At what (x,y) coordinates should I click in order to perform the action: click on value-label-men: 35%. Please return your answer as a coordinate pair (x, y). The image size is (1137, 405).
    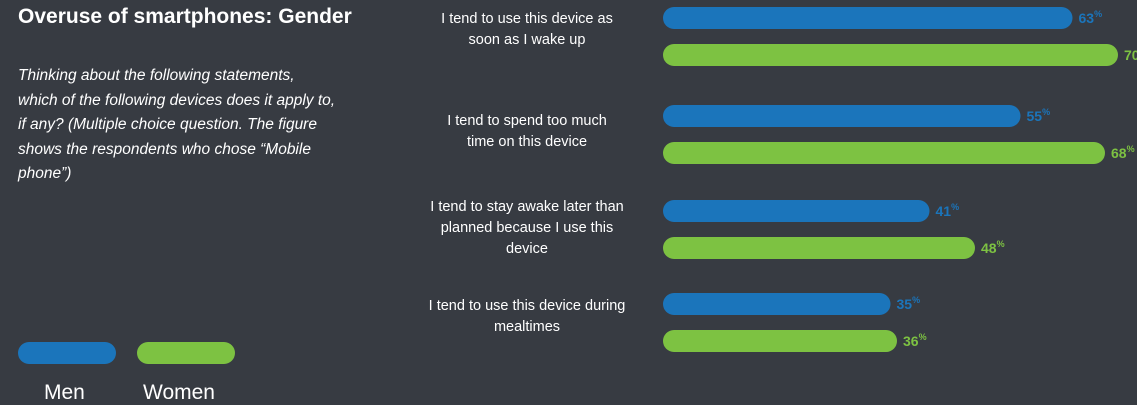
    Looking at the image, I should click on (909, 303).